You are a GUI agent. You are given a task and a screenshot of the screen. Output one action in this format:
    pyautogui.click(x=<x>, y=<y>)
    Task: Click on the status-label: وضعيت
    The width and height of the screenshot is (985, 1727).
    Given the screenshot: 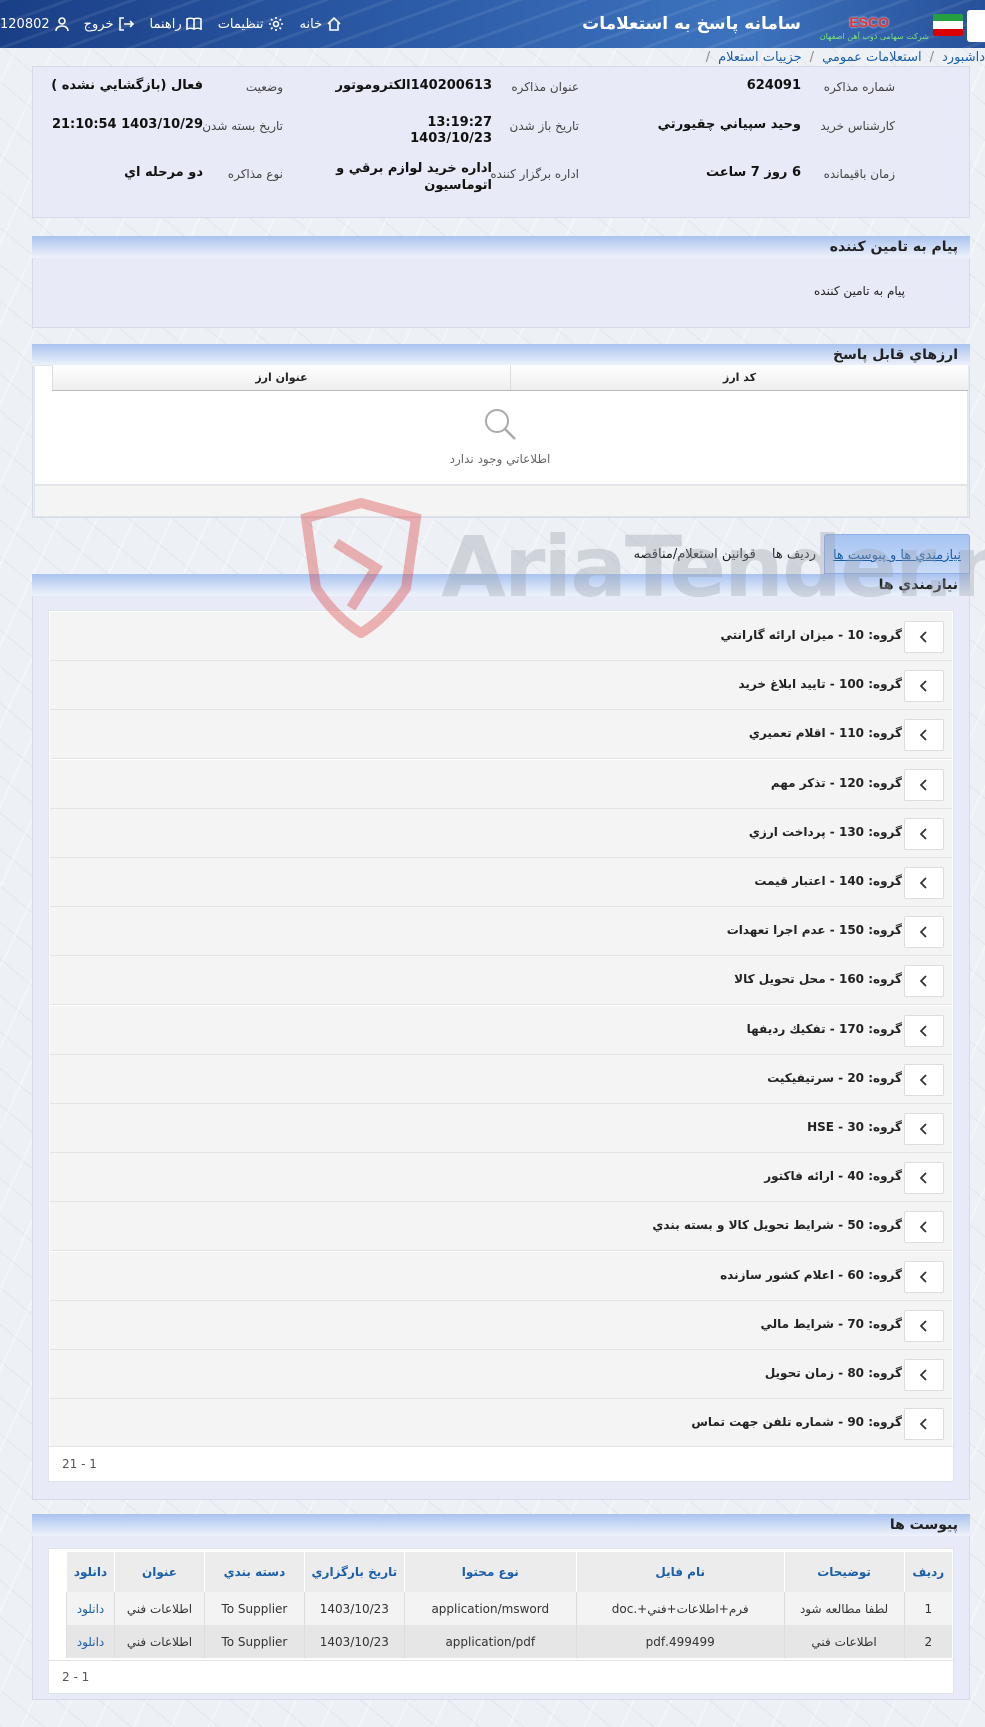 What is the action you would take?
    pyautogui.click(x=264, y=87)
    